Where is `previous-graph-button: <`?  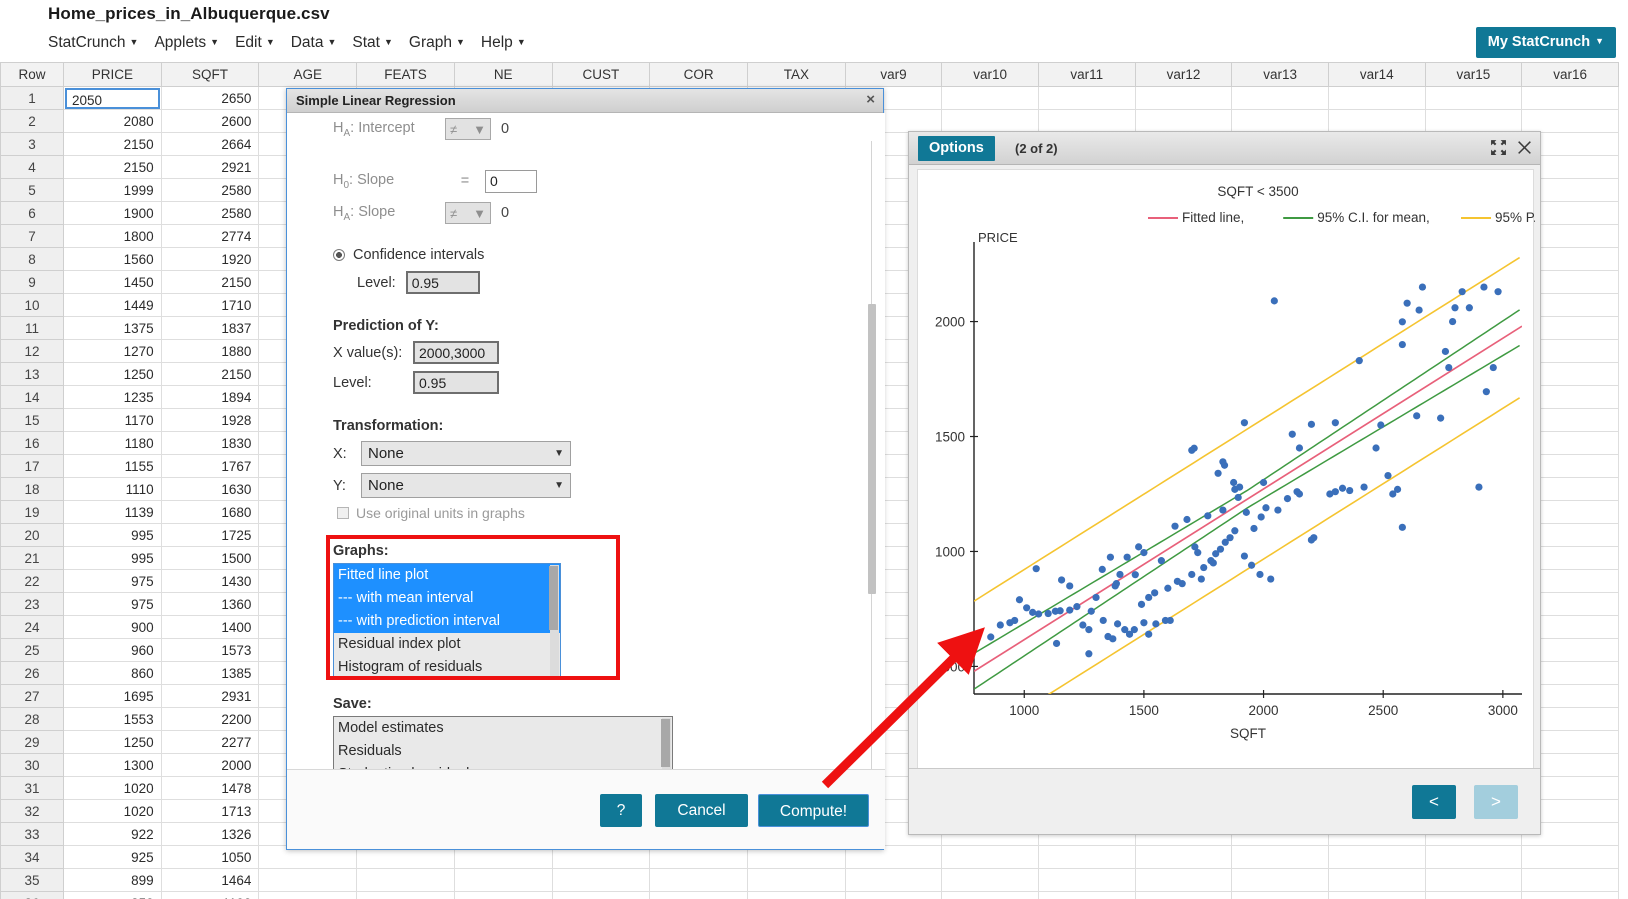
previous-graph-button: < is located at coordinates (1434, 802).